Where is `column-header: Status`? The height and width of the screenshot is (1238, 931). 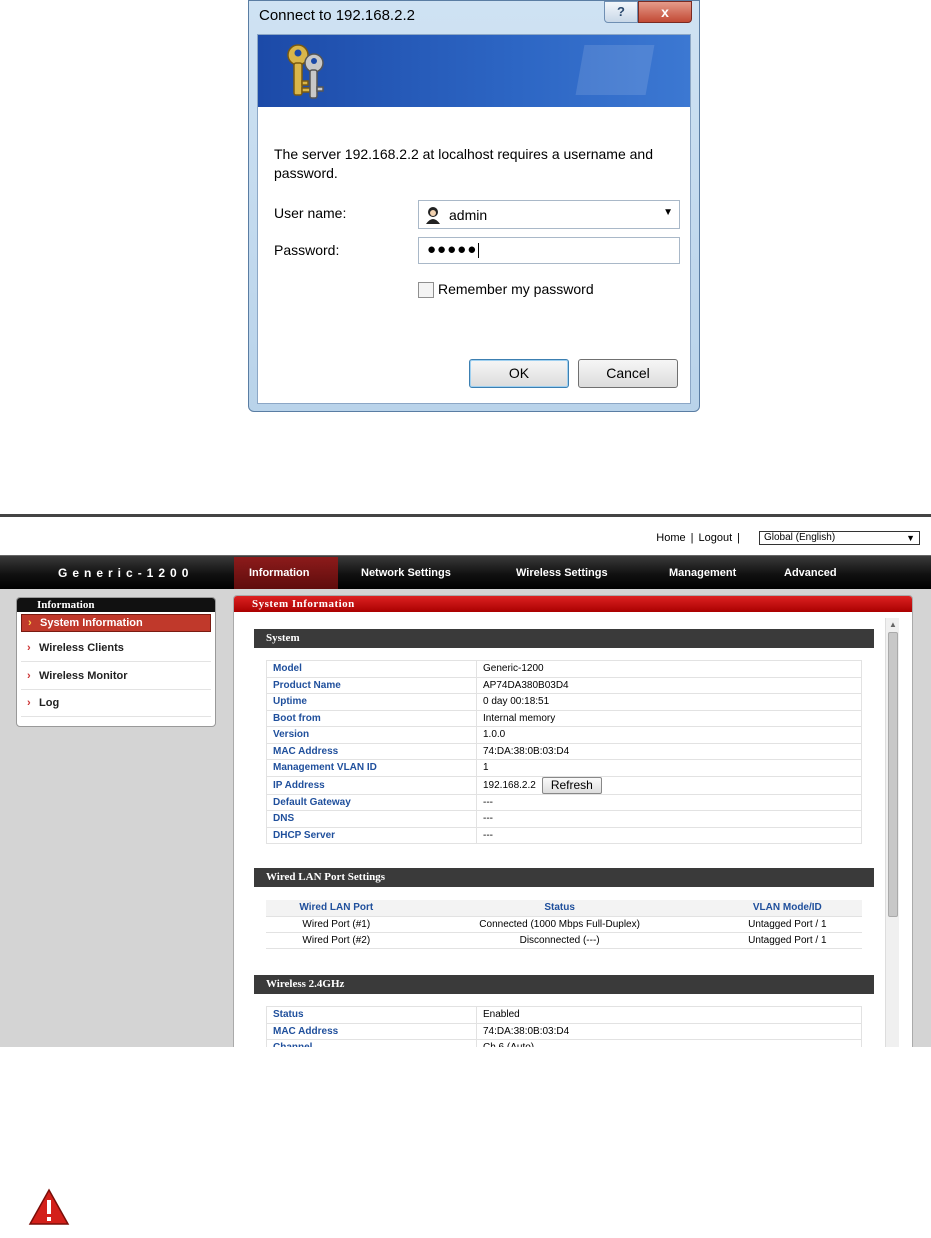
column-header: Status is located at coordinates (559, 908).